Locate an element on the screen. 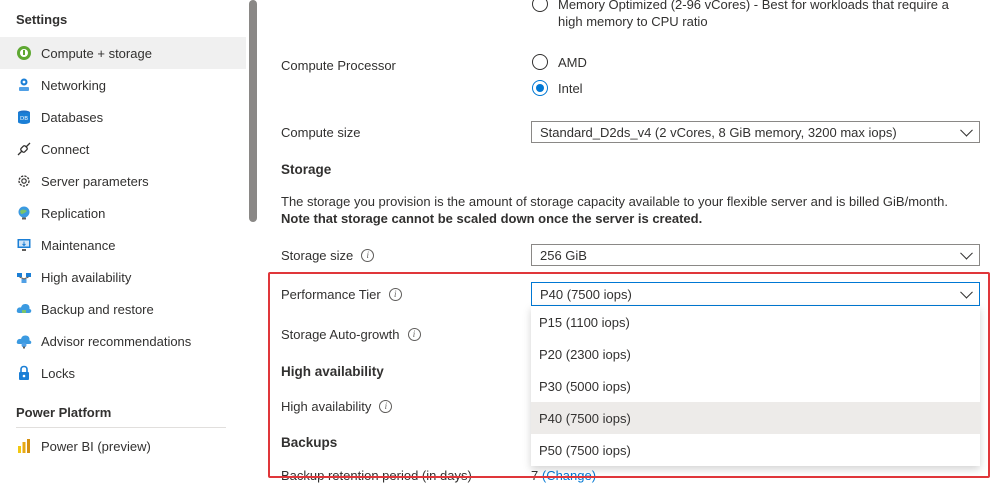  backup-retention-label: Backup retention period (in days) is located at coordinates (376, 475).